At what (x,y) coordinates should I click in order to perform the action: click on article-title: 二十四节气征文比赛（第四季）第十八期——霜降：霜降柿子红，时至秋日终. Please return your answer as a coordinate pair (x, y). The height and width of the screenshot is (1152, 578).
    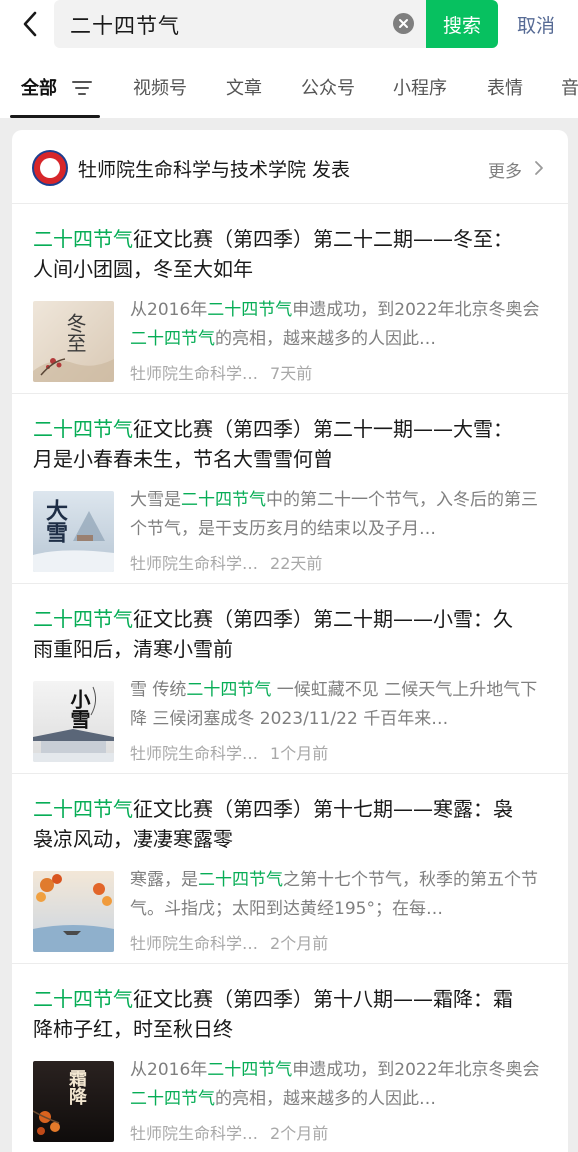
    Looking at the image, I should click on (280, 1014).